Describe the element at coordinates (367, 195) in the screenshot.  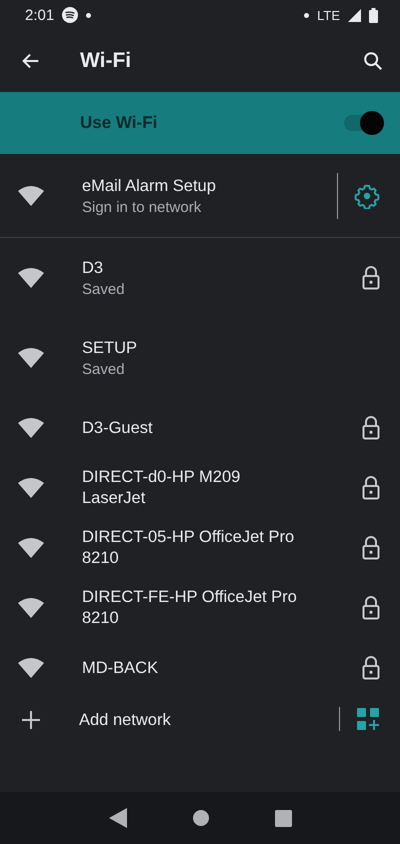
I see `settings-button` at that location.